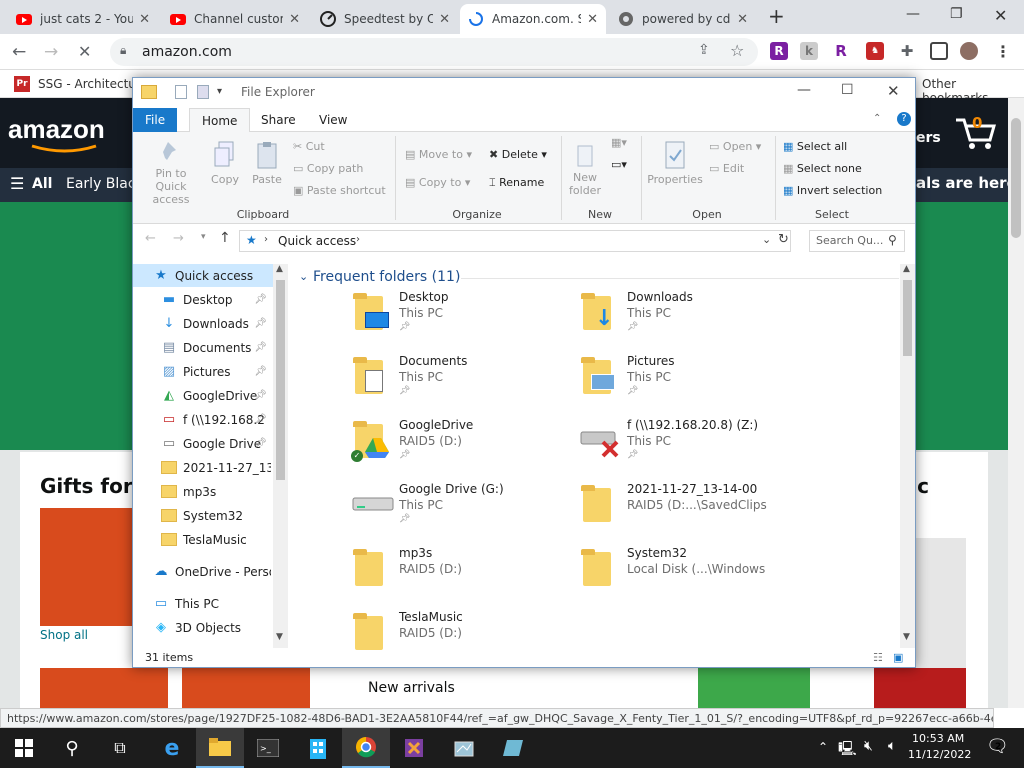 Image resolution: width=1024 pixels, height=768 pixels. I want to click on nav-item: ▤ Documents 📌︎, so click(202, 347).